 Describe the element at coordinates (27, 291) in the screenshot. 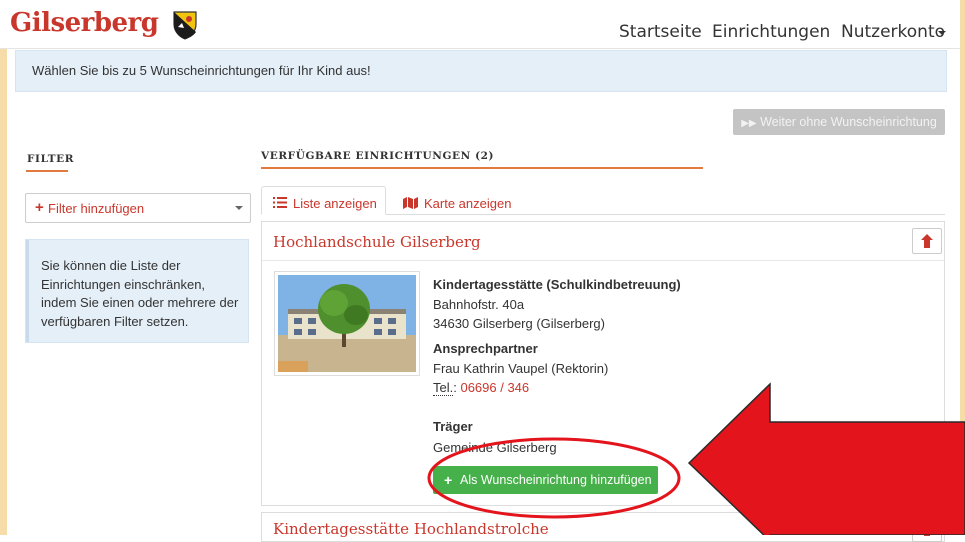

I see `info-box-accent-bar` at that location.